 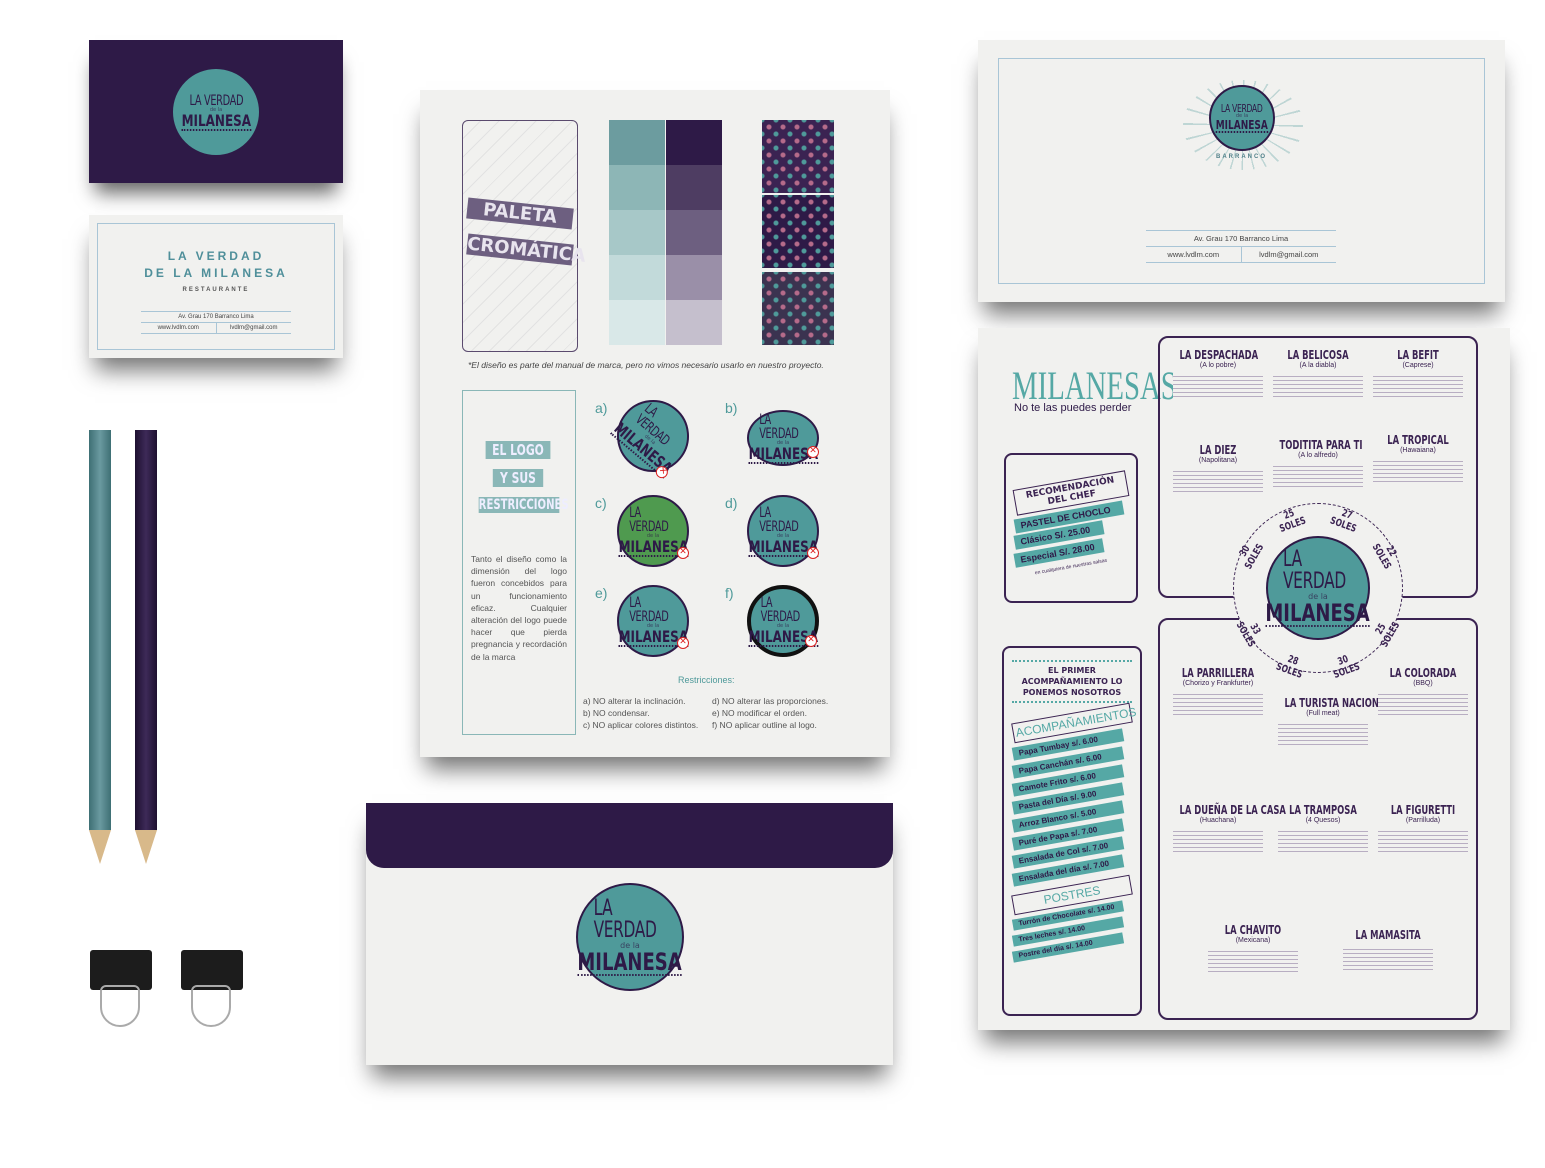 What do you see at coordinates (1323, 713) in the screenshot?
I see `menu-item-subtitle: (Full meat)` at bounding box center [1323, 713].